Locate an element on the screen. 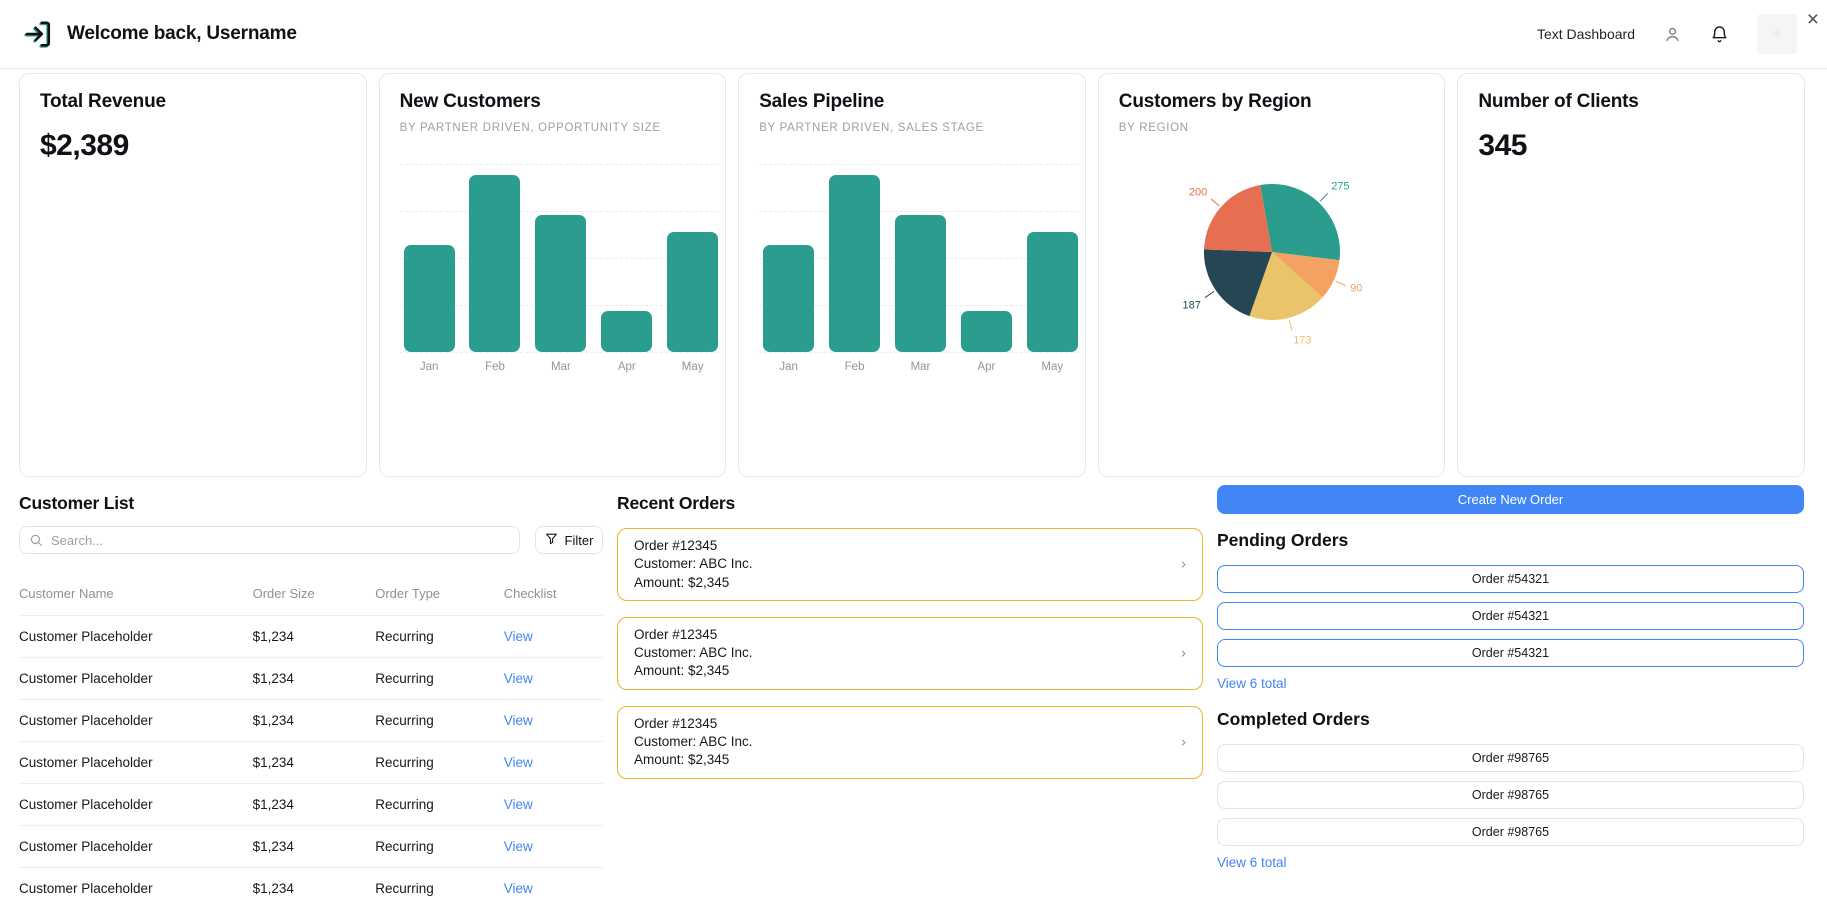 The width and height of the screenshot is (1827, 909). nav-label: Text Dashboard is located at coordinates (1586, 34).